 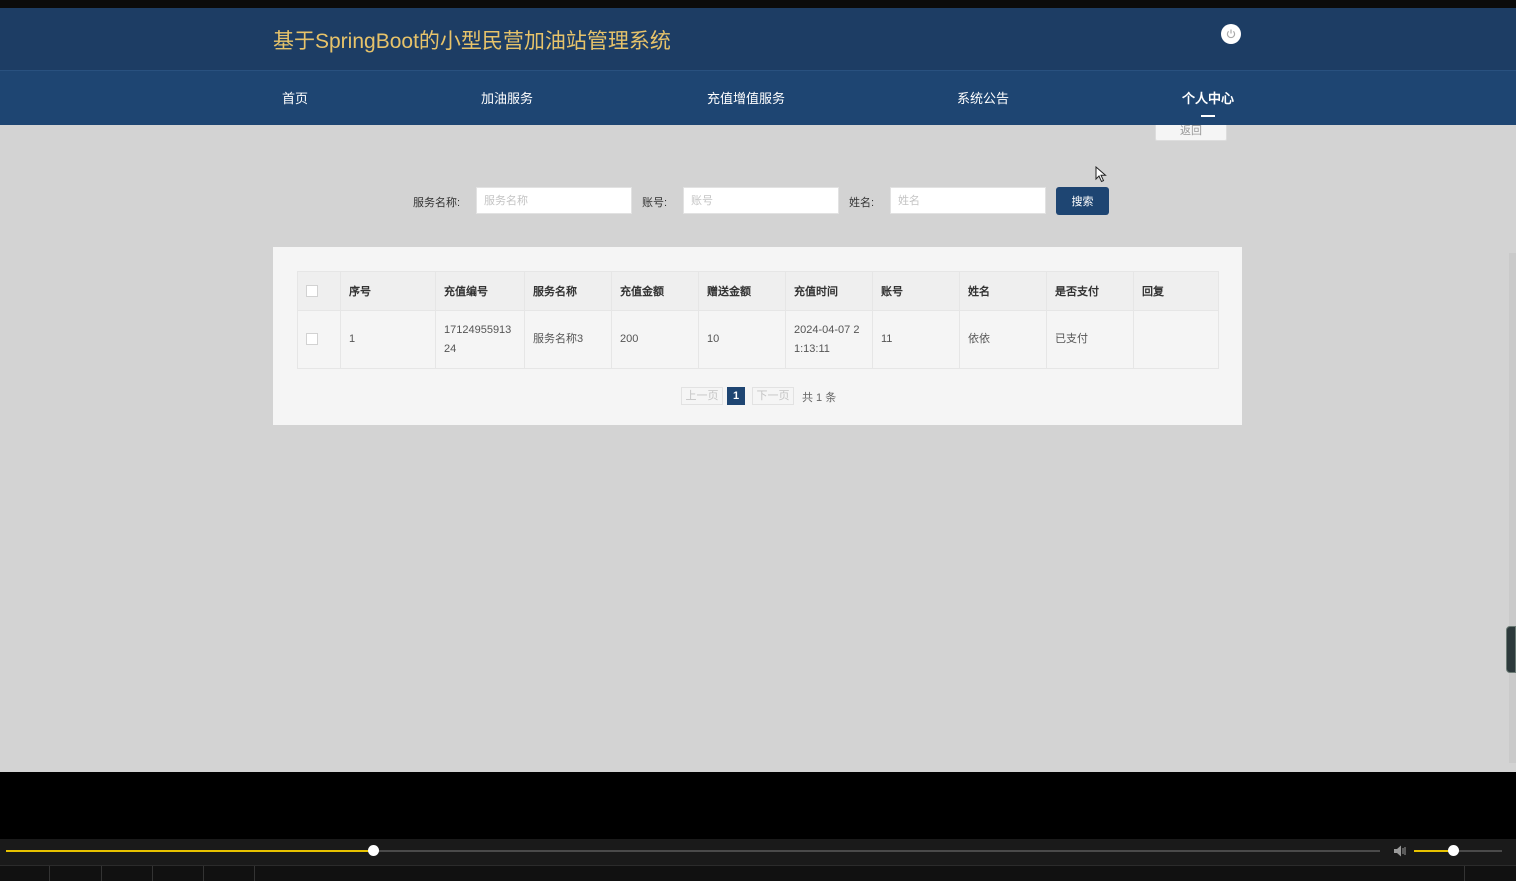 I want to click on prev-page-button: 上一页, so click(x=702, y=396).